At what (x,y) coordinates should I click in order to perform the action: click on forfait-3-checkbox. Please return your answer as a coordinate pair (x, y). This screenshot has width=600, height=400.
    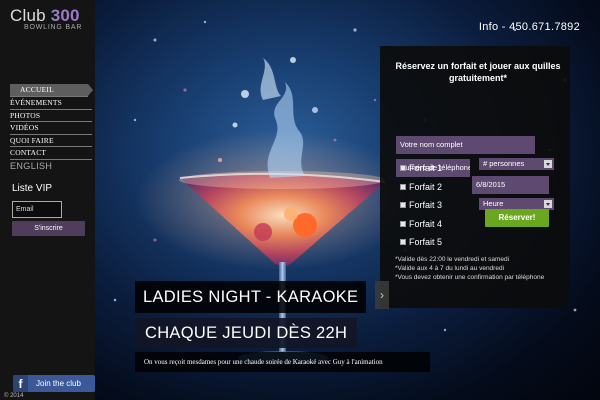
    Looking at the image, I should click on (403, 205).